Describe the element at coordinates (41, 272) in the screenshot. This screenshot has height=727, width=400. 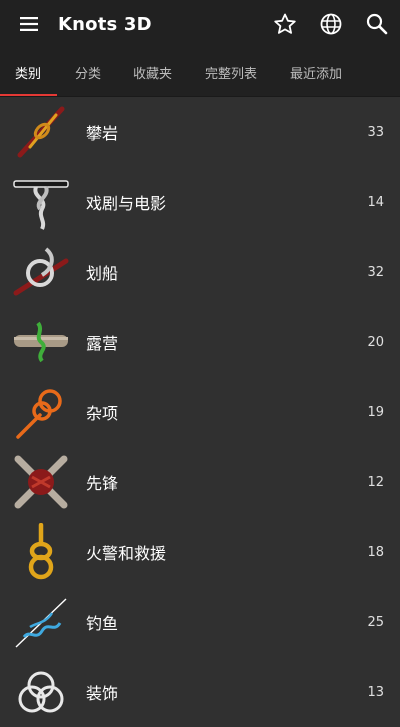
I see `boating-knot-icon` at that location.